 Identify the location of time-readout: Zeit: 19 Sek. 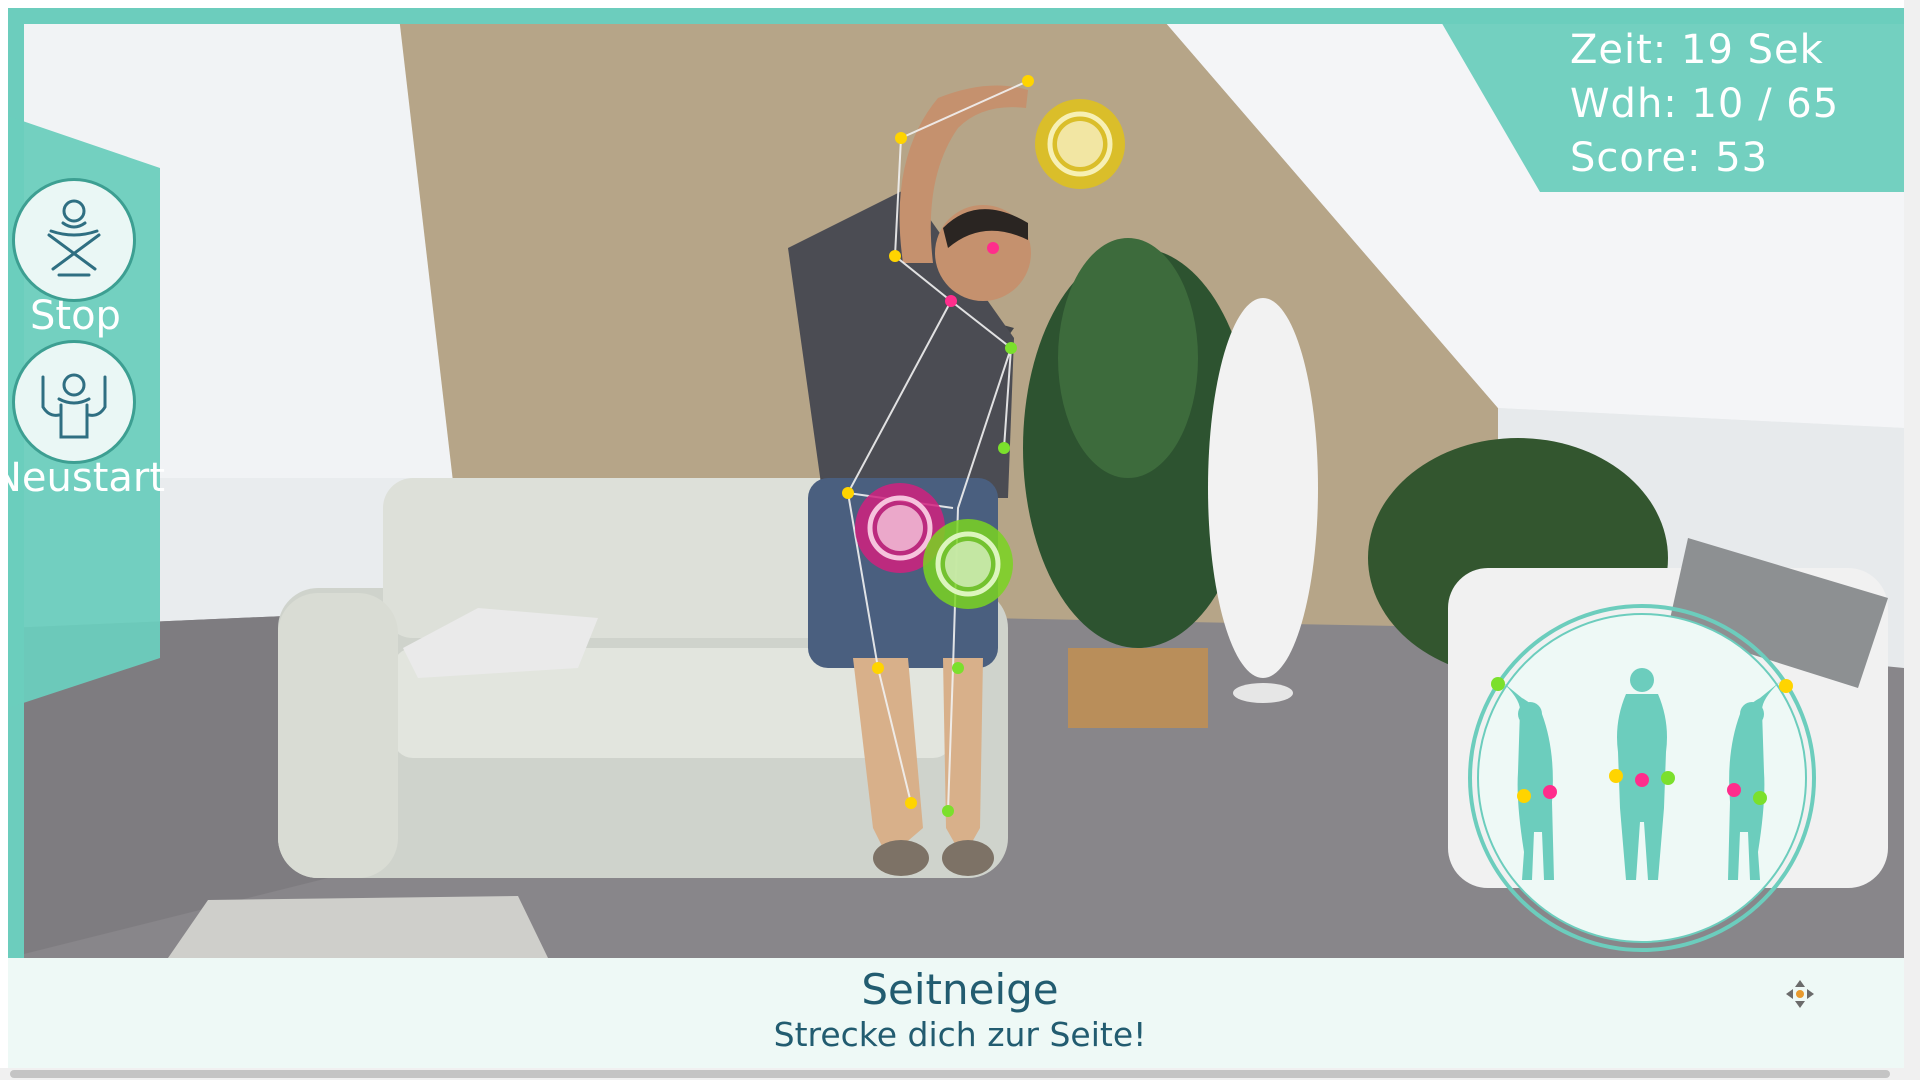
(1697, 50).